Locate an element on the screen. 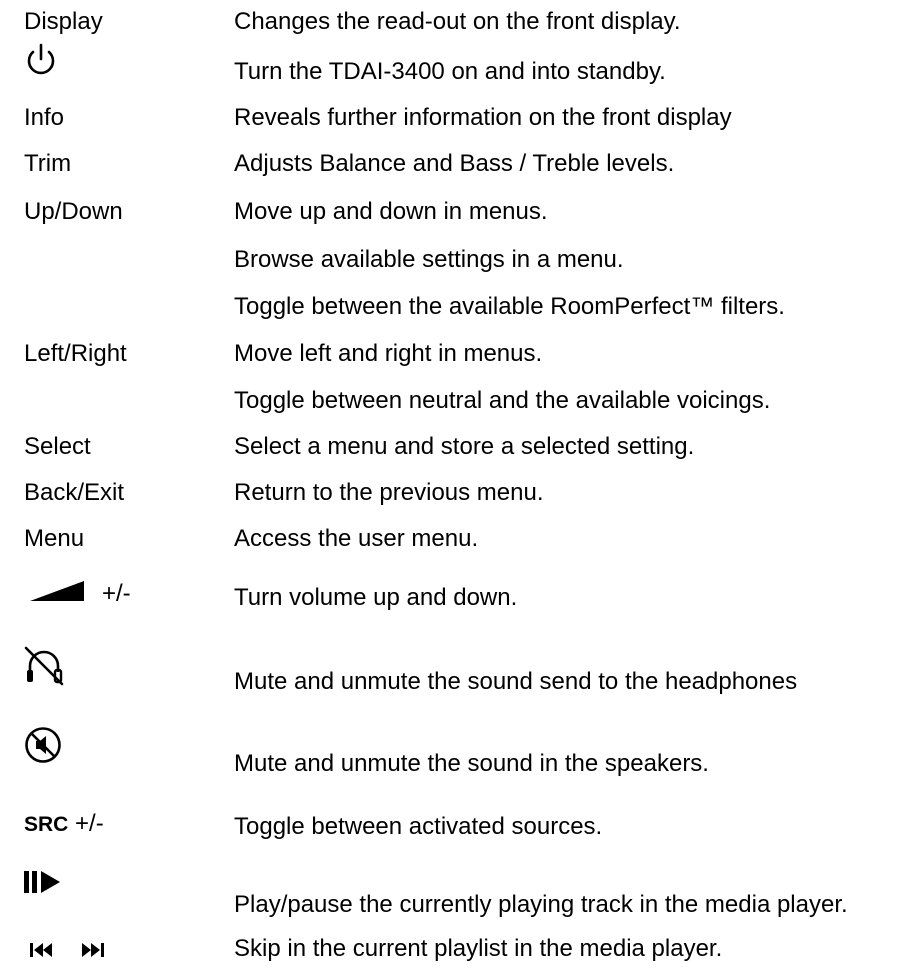 This screenshot has height=971, width=920. speaker-mute-icon is located at coordinates (43, 745).